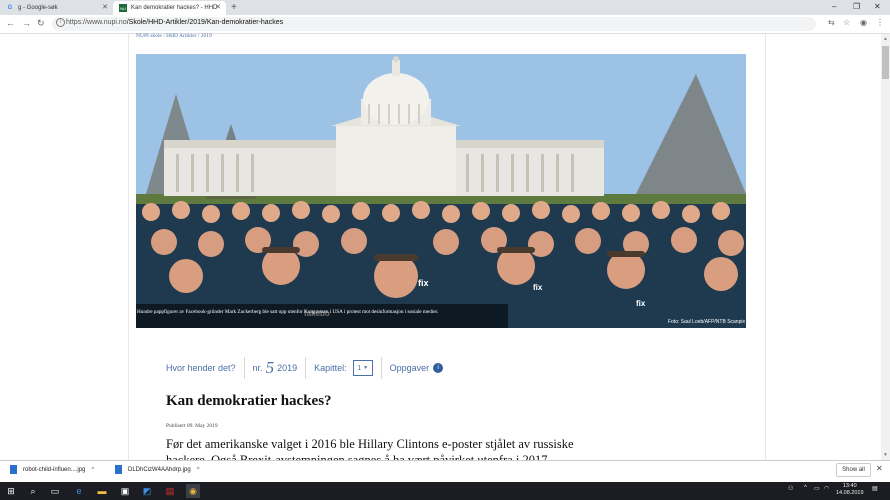 This screenshot has width=890, height=500. I want to click on notifications-icon: ▤, so click(875, 488).